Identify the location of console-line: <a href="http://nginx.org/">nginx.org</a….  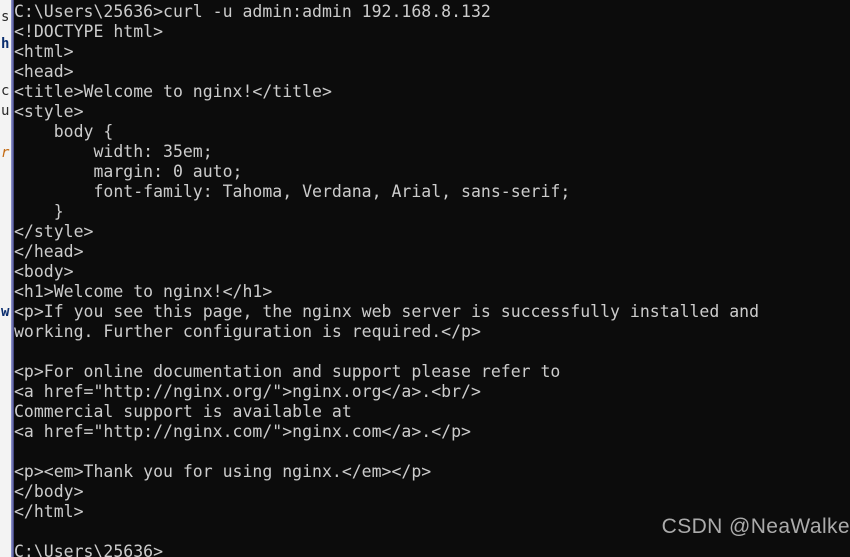
(247, 391).